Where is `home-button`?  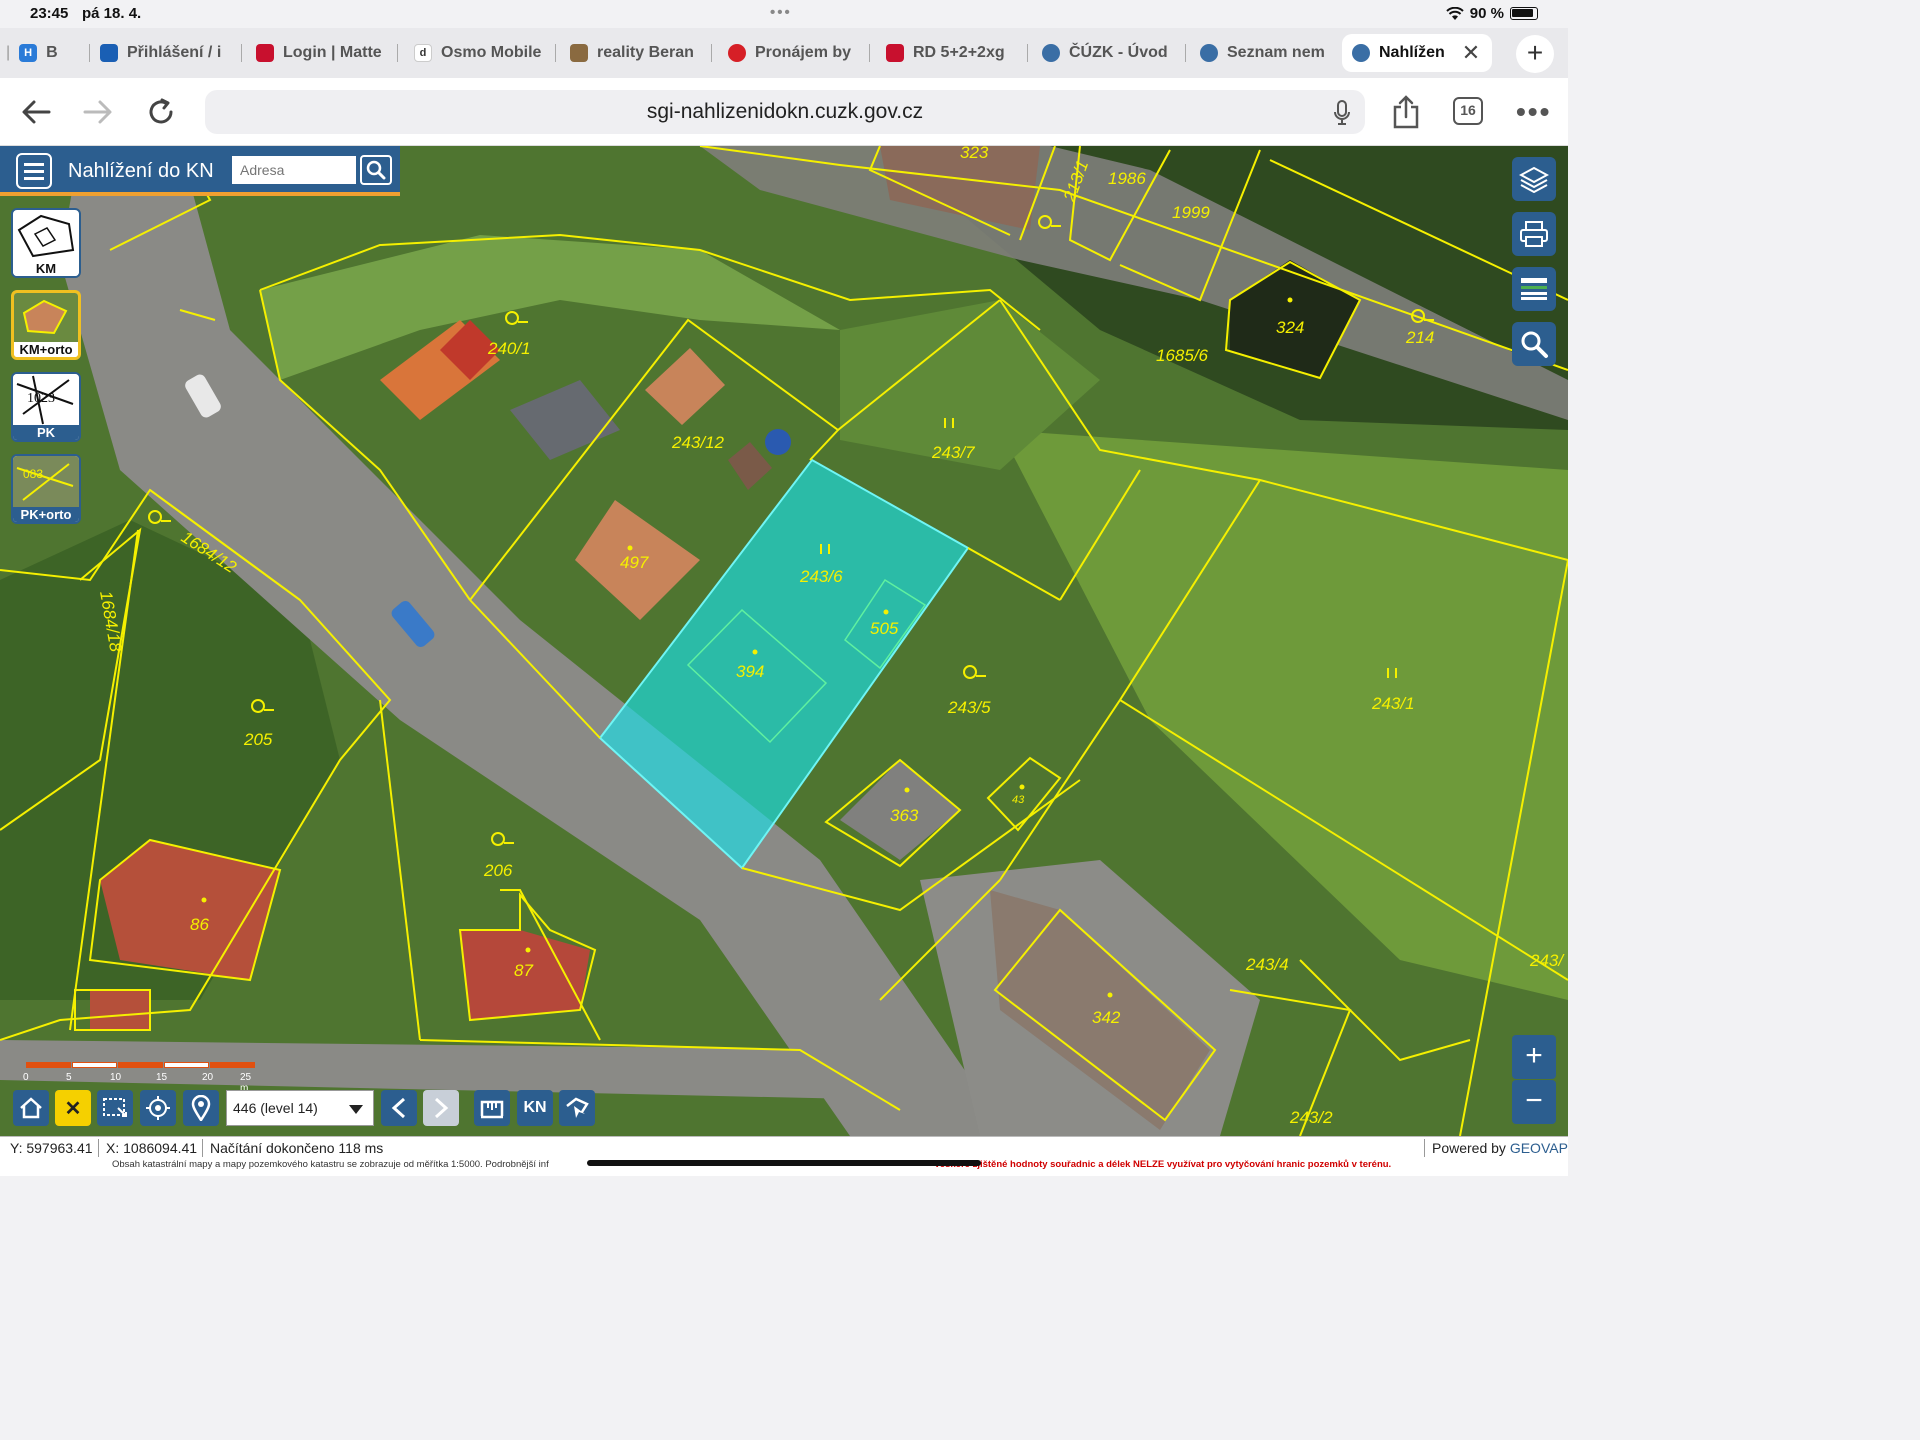 home-button is located at coordinates (31, 1108).